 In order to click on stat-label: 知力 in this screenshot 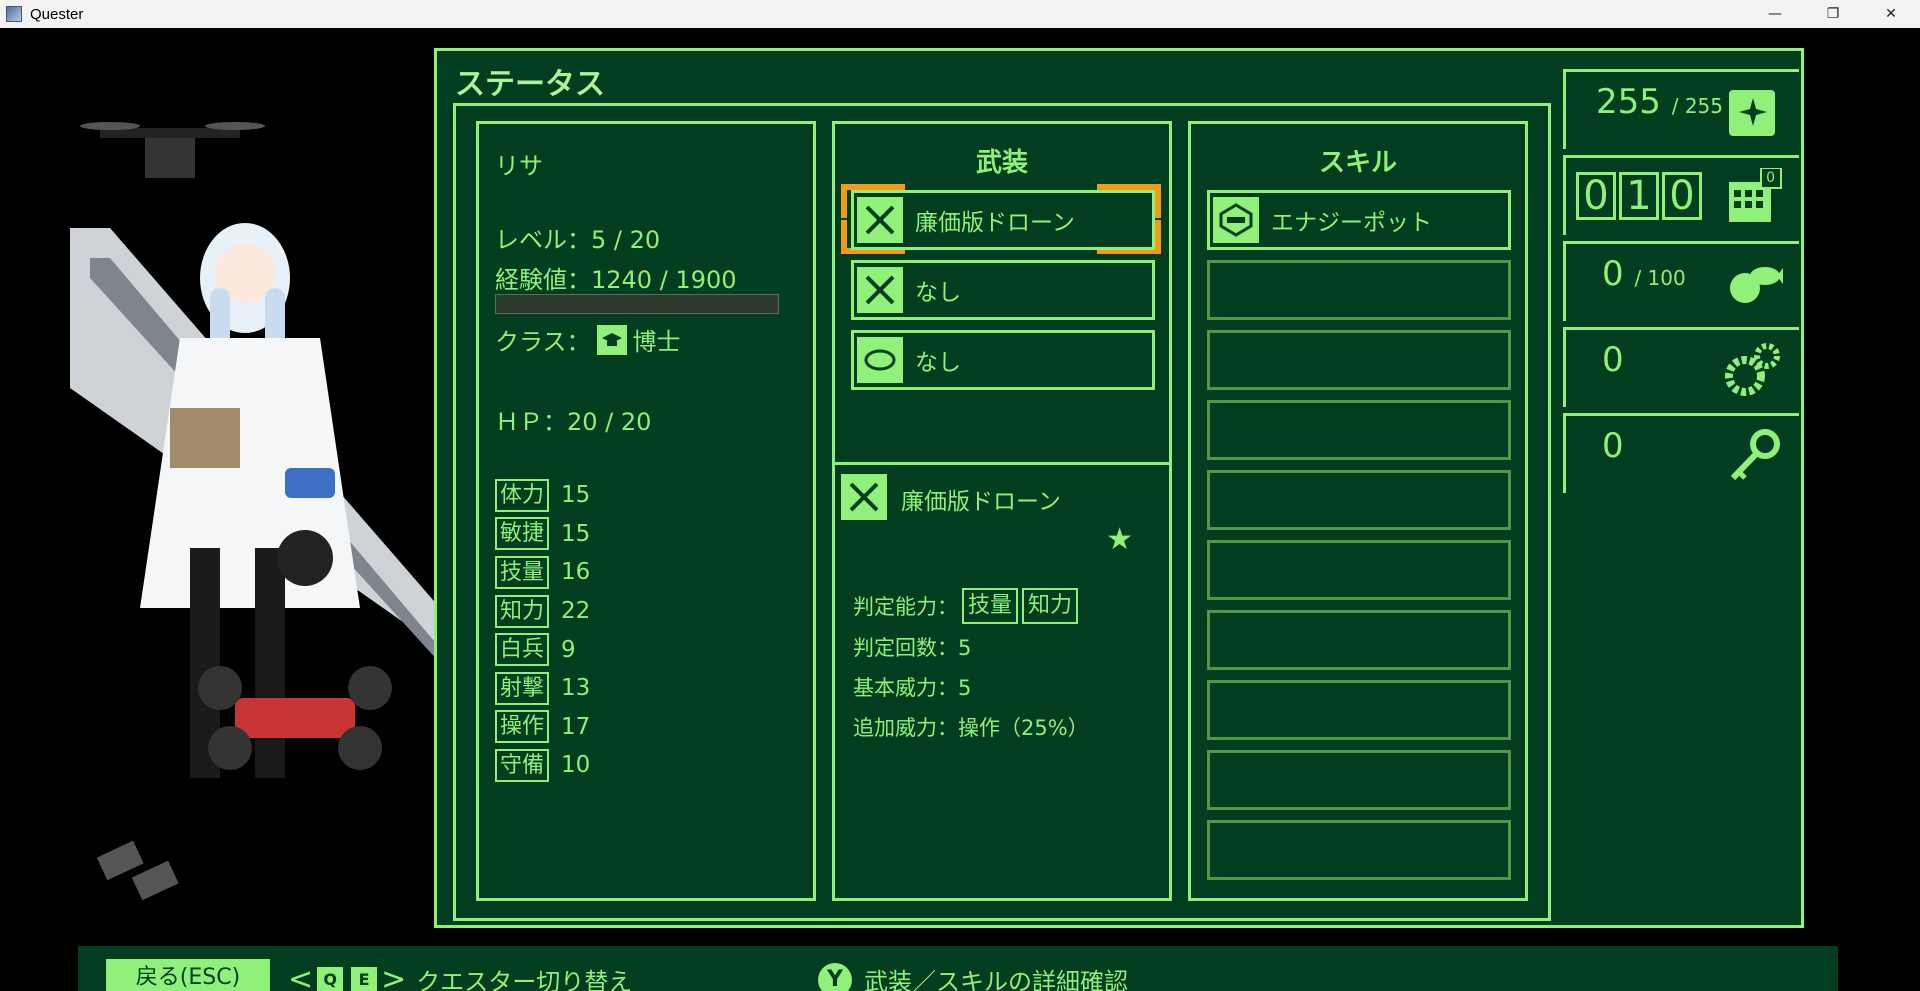, I will do `click(522, 611)`.